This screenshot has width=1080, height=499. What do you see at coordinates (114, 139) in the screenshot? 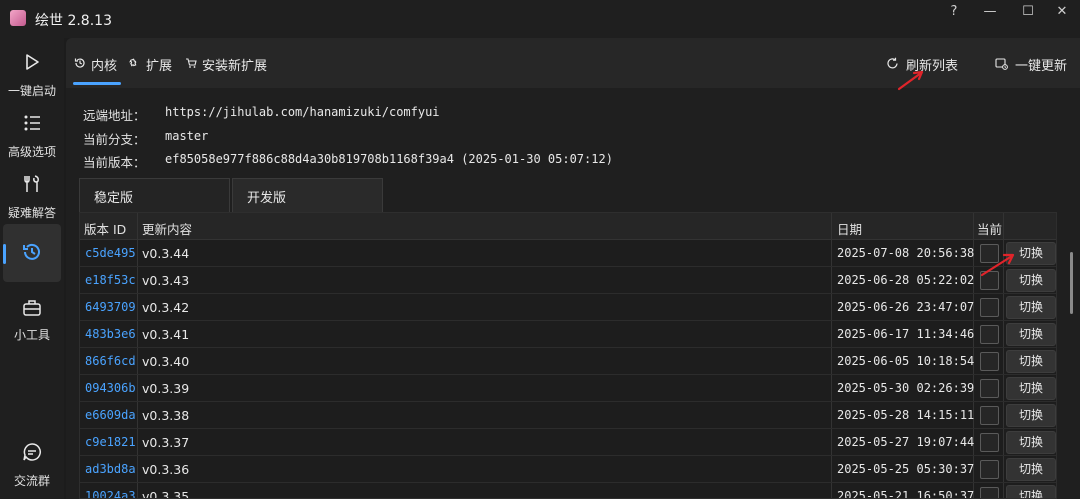
I see `current-branch-label: 当前分支：` at bounding box center [114, 139].